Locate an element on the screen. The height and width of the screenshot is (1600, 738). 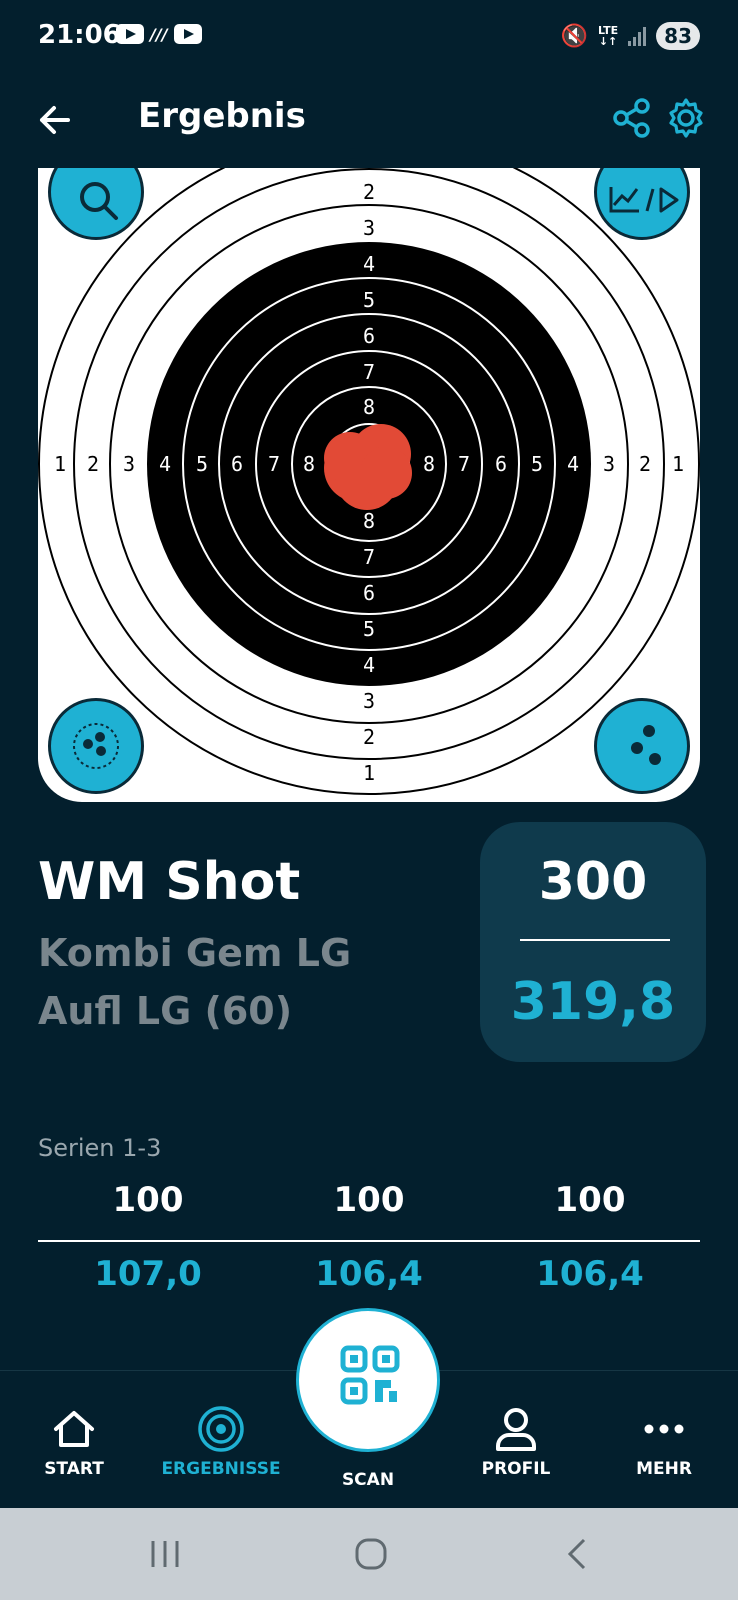
shot-group-icon is located at coordinates (96, 746).